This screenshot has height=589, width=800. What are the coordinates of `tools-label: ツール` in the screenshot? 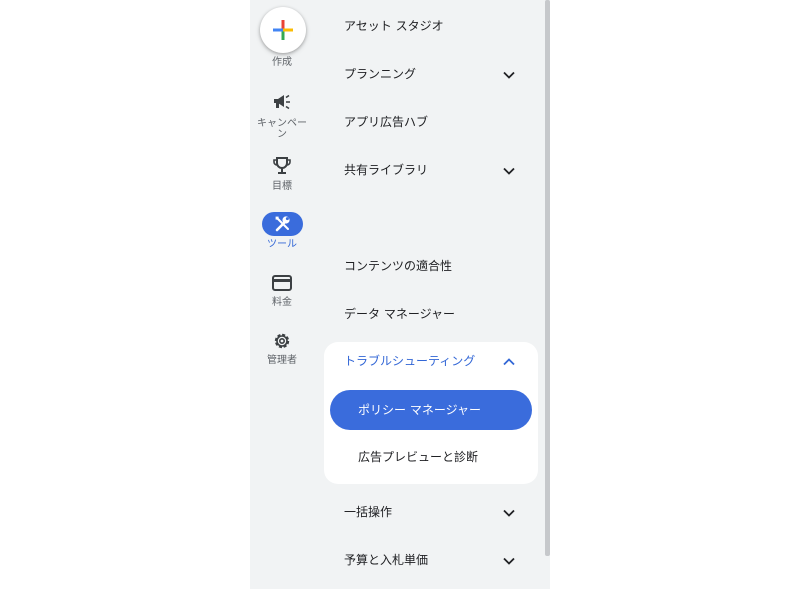 It's located at (282, 244).